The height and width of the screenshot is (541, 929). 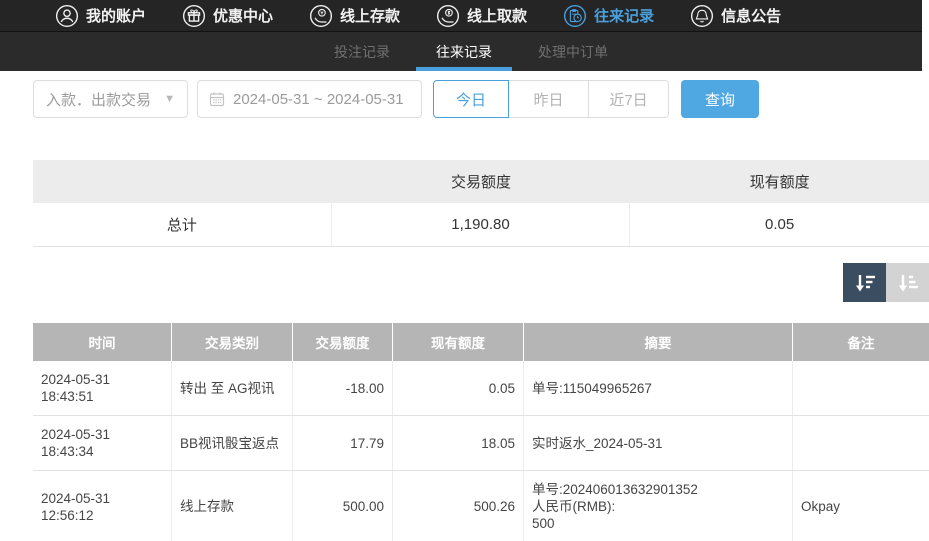 I want to click on summary-transaction-amount: 1,190.80, so click(x=481, y=224).